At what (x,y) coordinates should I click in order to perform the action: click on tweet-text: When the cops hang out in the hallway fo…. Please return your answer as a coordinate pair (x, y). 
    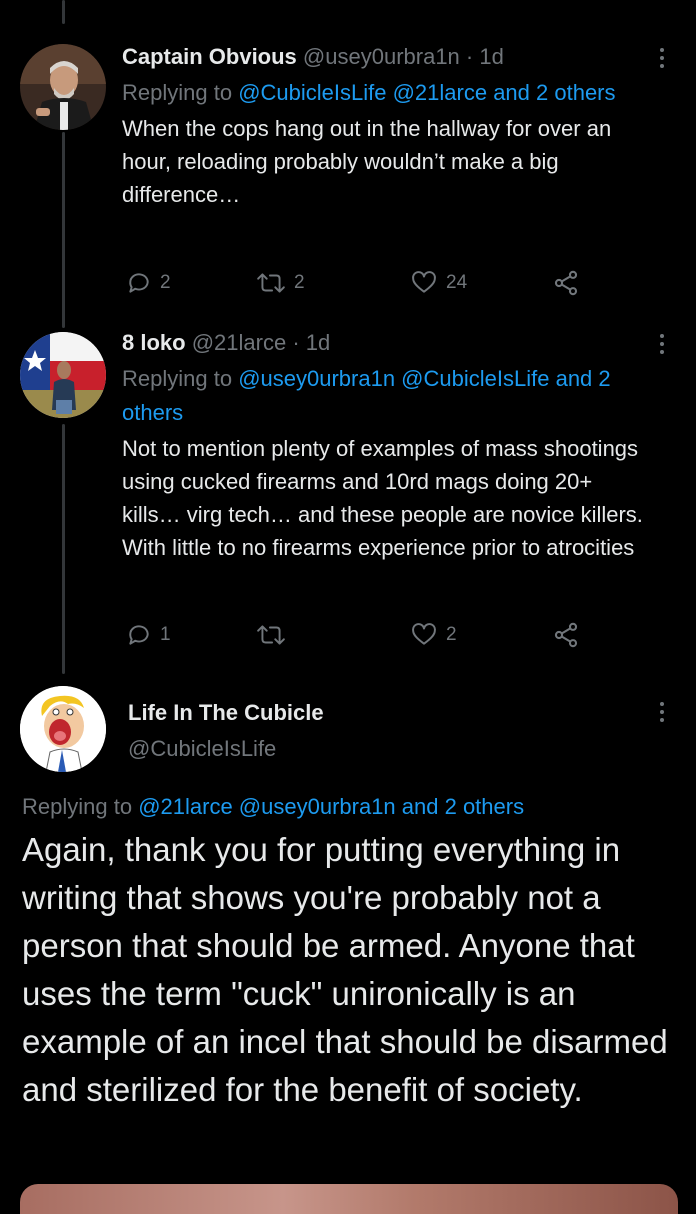
    Looking at the image, I should click on (367, 161).